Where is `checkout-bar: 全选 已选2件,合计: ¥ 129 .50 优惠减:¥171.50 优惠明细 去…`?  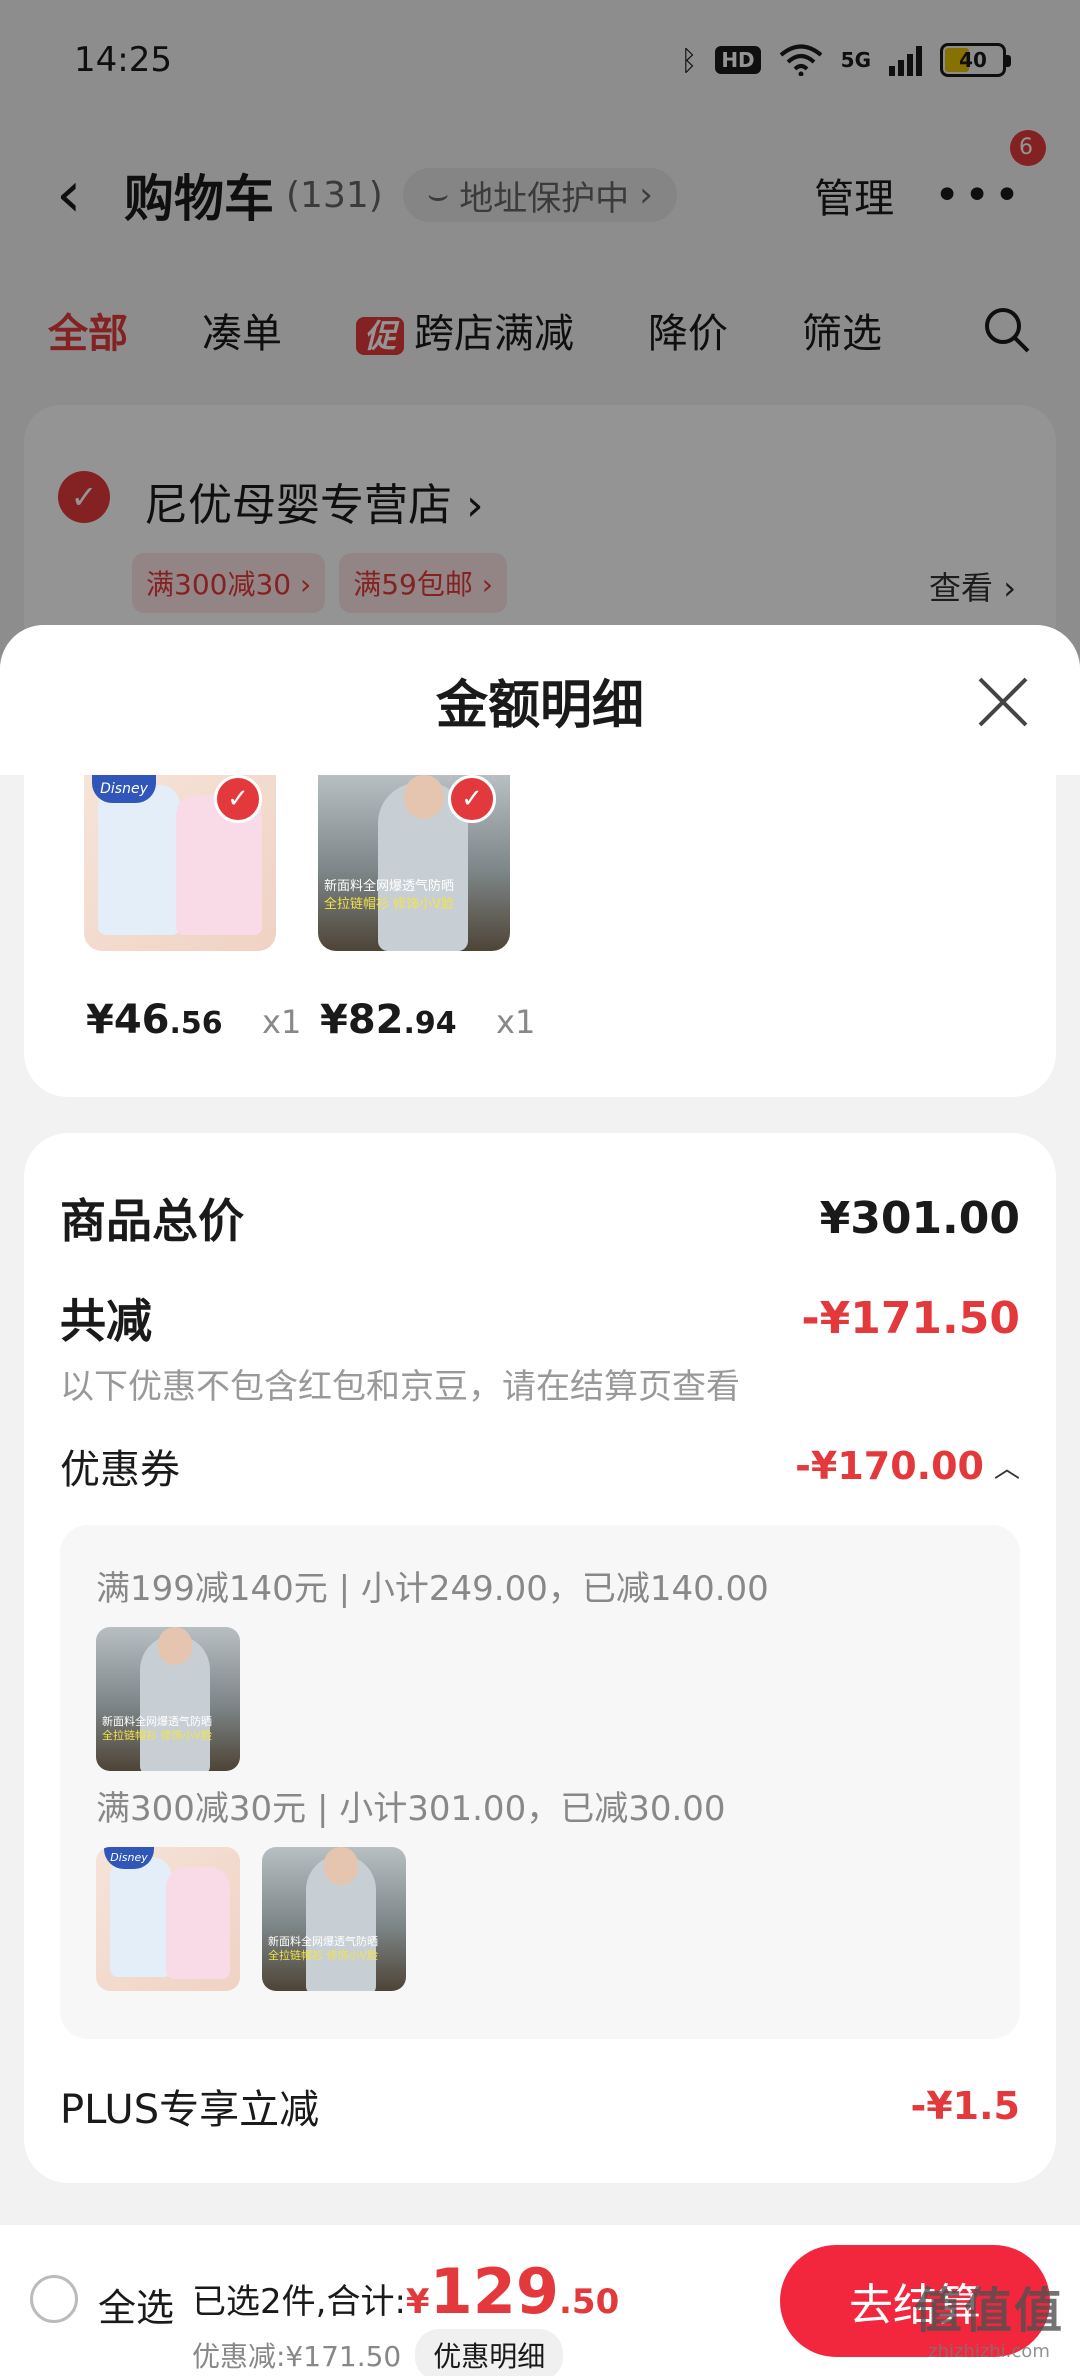
checkout-bar: 全选 已选2件,合计: ¥ 129 .50 优惠减:¥171.50 优惠明细 去… is located at coordinates (540, 2300).